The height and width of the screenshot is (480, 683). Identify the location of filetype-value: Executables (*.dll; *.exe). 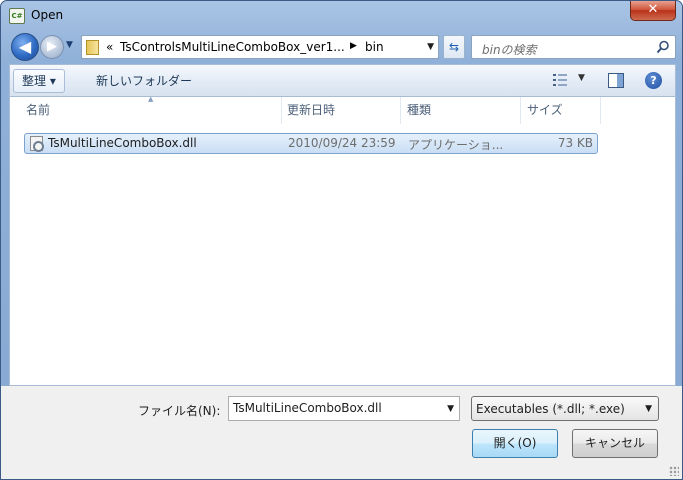
(550, 409).